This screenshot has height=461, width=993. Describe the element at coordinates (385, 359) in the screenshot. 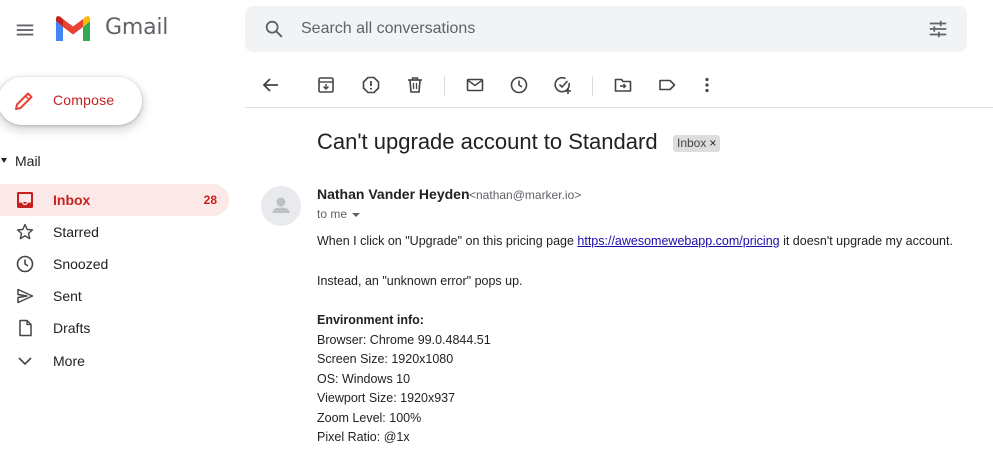

I see `env-line: Screen Size: 1920x1080` at that location.